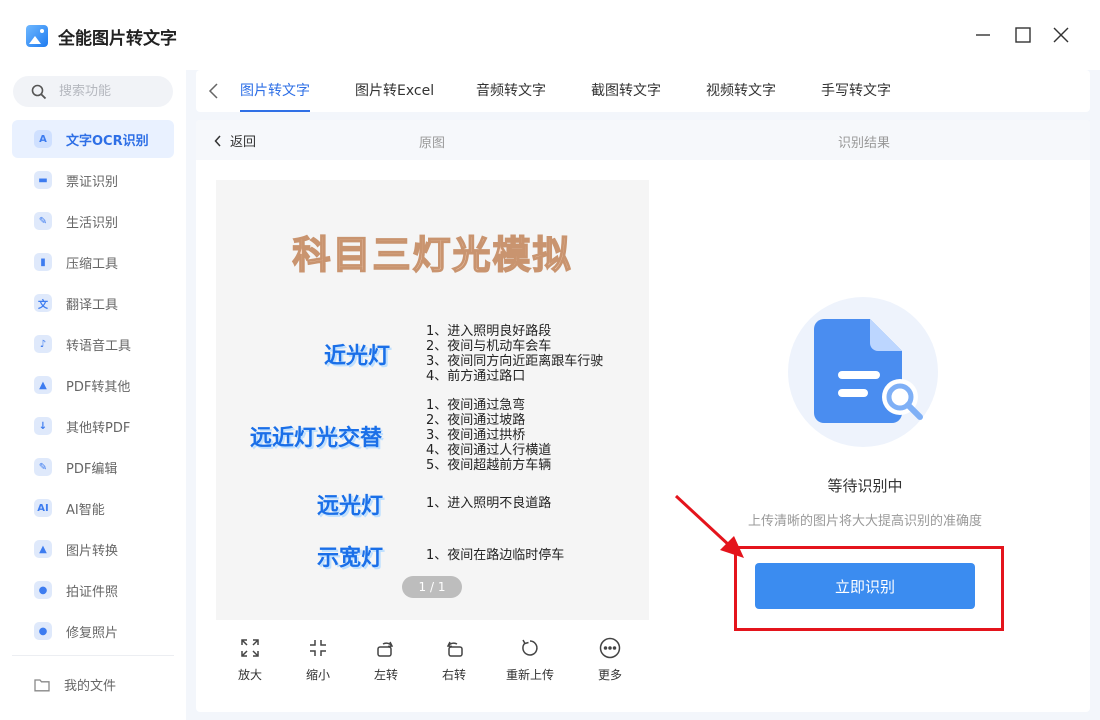 The width and height of the screenshot is (1100, 720). What do you see at coordinates (43, 303) in the screenshot?
I see `sidebar-item-icon: 文` at bounding box center [43, 303].